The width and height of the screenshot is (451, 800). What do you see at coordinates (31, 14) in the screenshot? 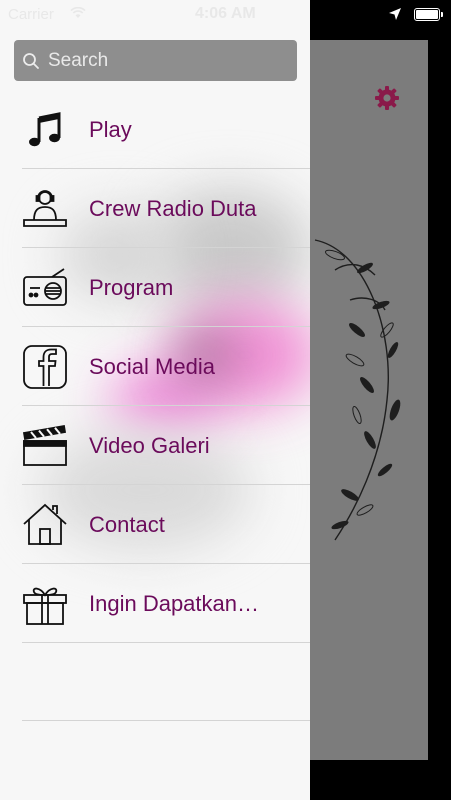
I see `carrier-label: Carrier` at bounding box center [31, 14].